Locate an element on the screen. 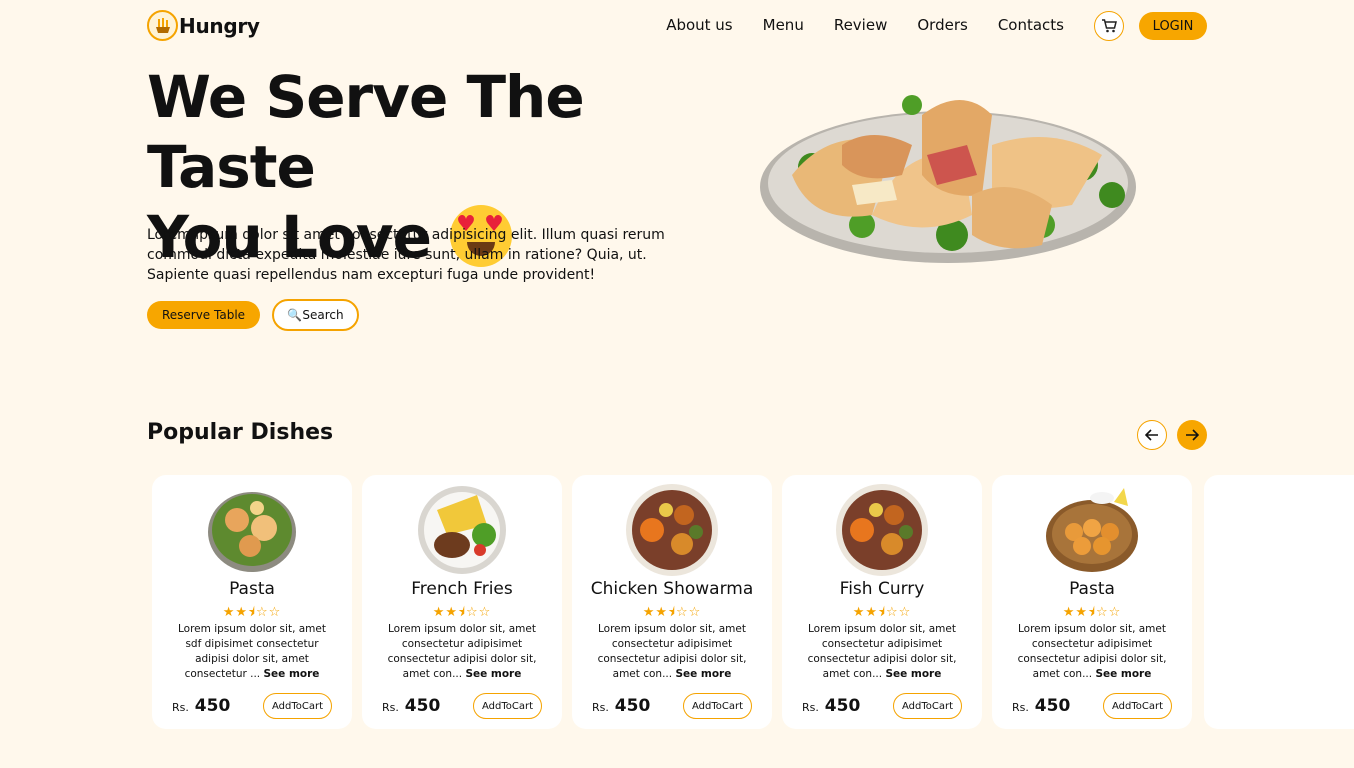 Image resolution: width=1354 pixels, height=768 pixels. nav-link-menu: Menu is located at coordinates (783, 25).